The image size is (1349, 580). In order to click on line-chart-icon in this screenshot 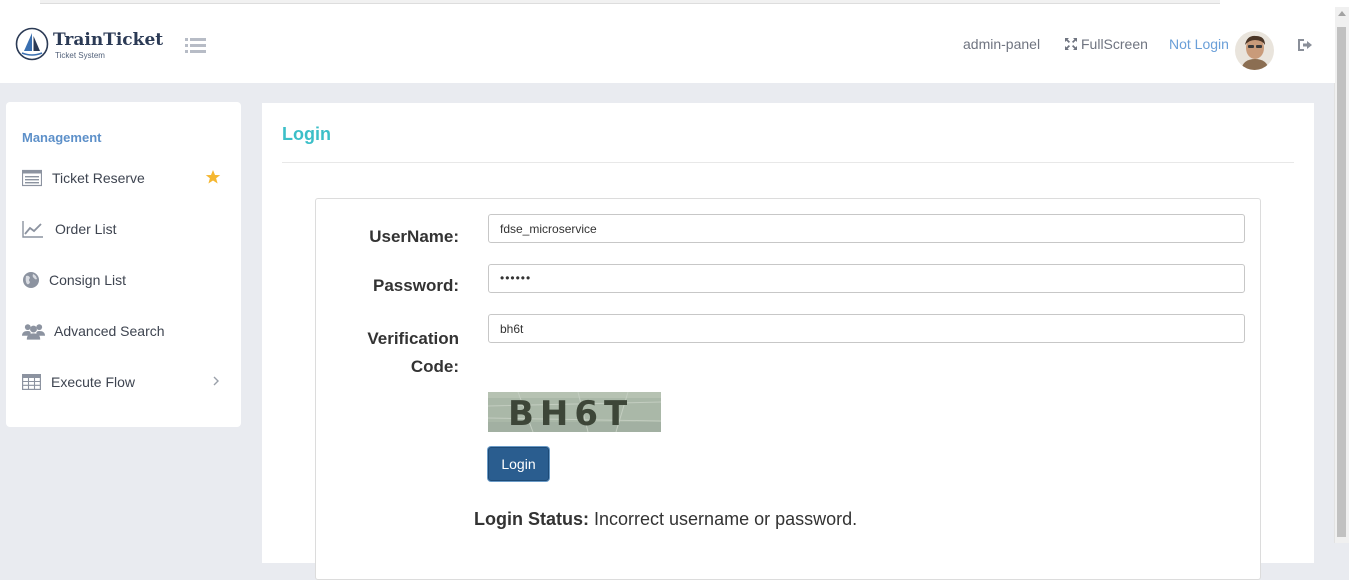, I will do `click(32, 229)`.